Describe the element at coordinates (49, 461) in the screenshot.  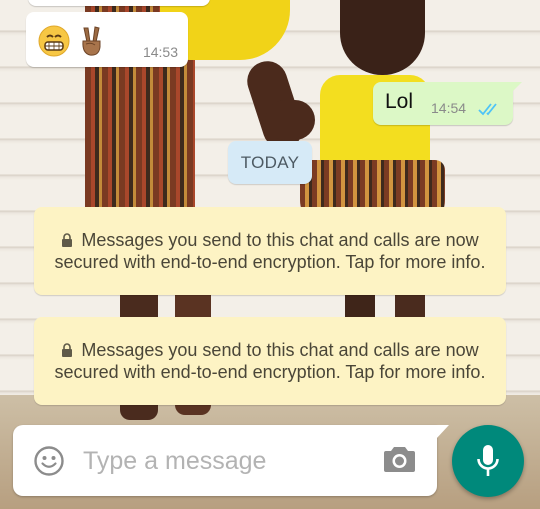
I see `smiley-icon` at that location.